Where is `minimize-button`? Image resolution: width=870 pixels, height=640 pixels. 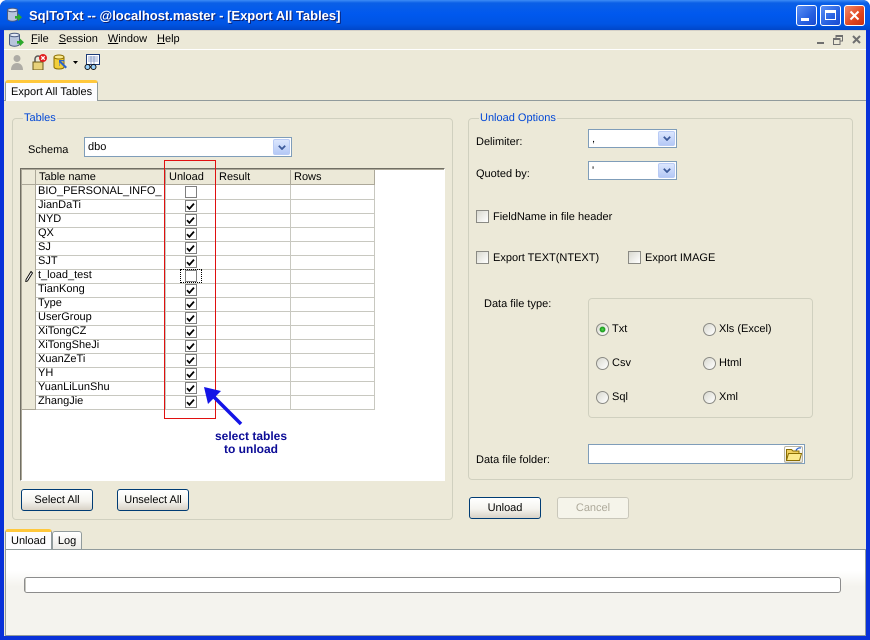
minimize-button is located at coordinates (806, 15).